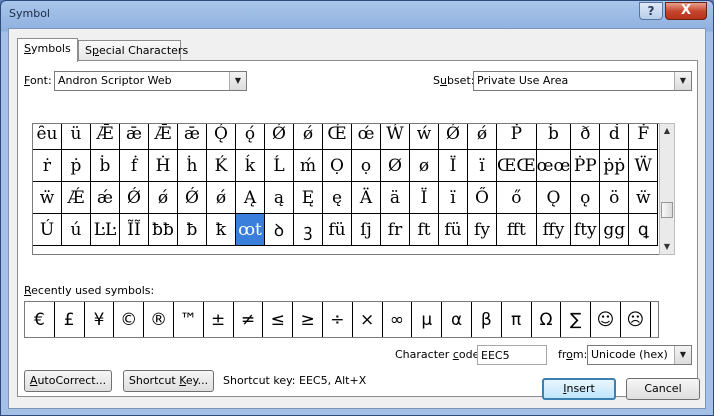  What do you see at coordinates (553, 197) in the screenshot?
I see `symbol-cell: Ǫ` at bounding box center [553, 197].